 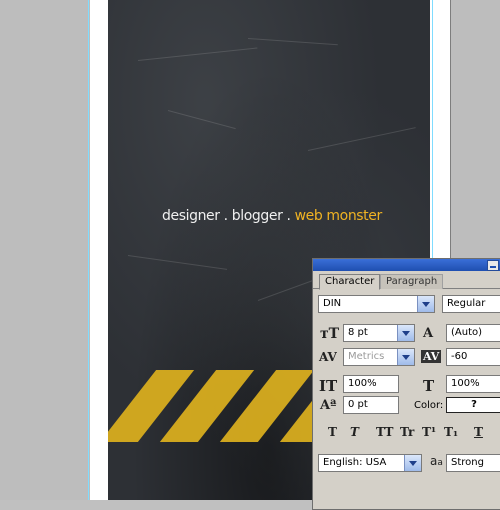 I want to click on superscript-button: T¹, so click(x=429, y=432).